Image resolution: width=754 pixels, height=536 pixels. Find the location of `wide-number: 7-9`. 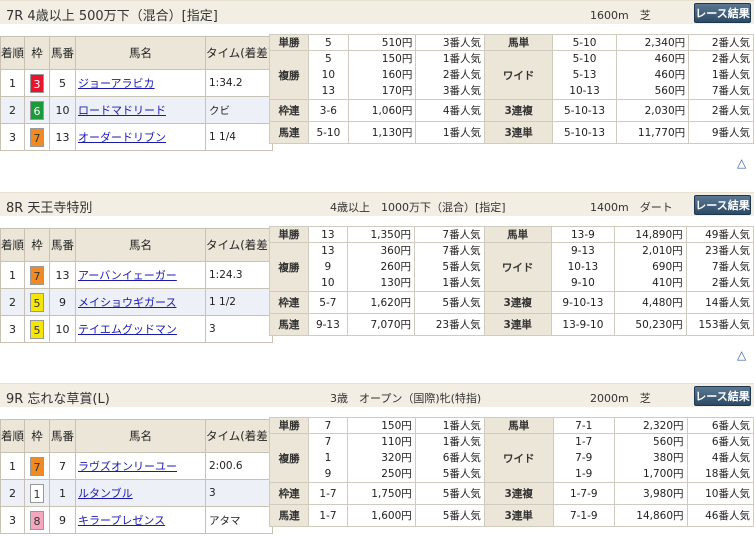

wide-number: 7-9 is located at coordinates (584, 458).